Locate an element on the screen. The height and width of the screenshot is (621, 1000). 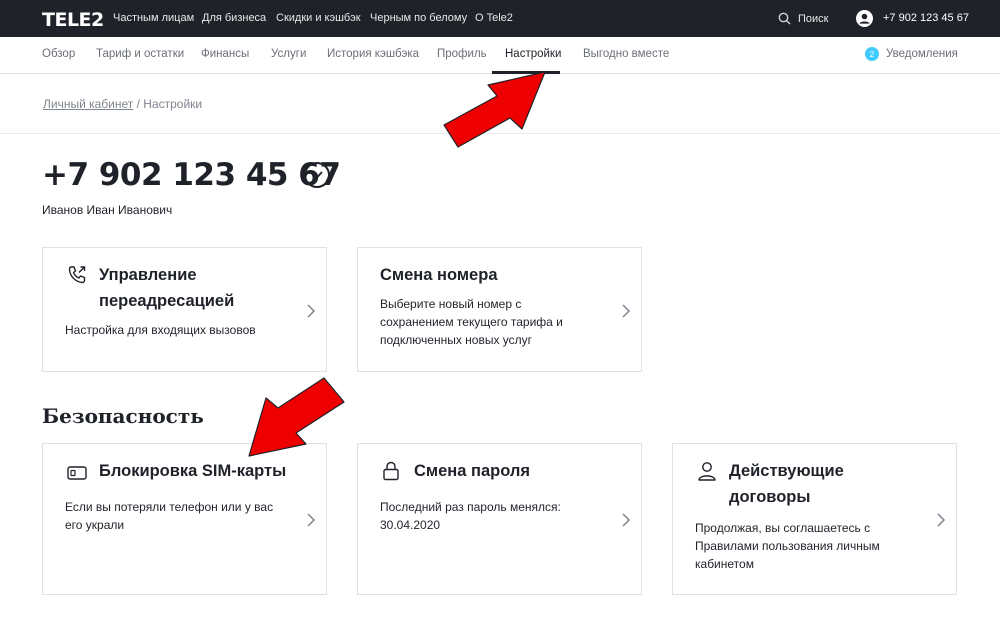
tab-cashback-history: История кэшбэка is located at coordinates (373, 54).